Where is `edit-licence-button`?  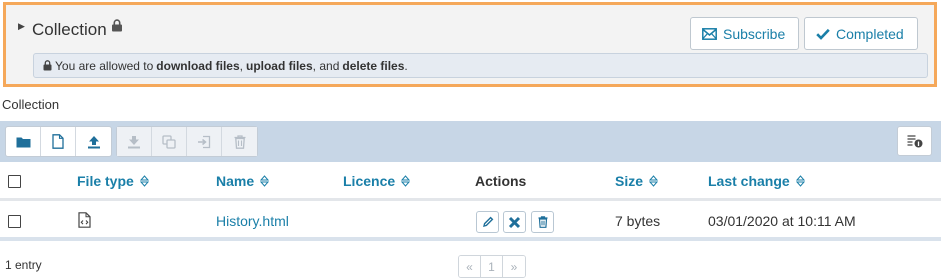 edit-licence-button is located at coordinates (514, 222).